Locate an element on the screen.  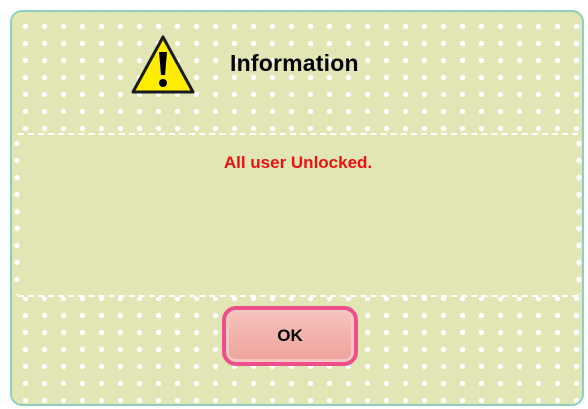
dialog-title: Information is located at coordinates (294, 63).